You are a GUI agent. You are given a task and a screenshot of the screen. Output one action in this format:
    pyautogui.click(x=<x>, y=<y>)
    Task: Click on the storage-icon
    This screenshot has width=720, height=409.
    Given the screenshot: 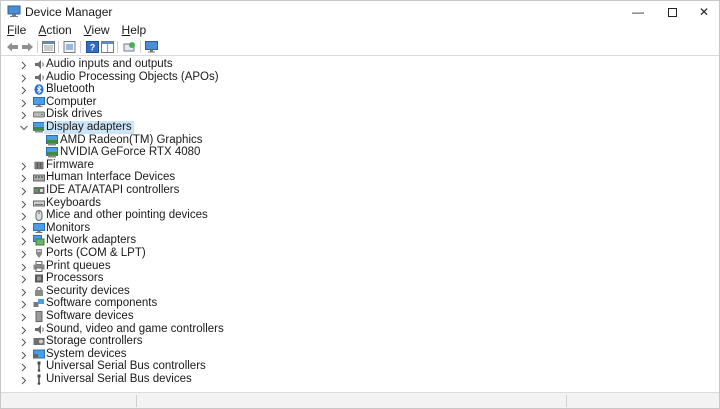 What is the action you would take?
    pyautogui.click(x=39, y=341)
    